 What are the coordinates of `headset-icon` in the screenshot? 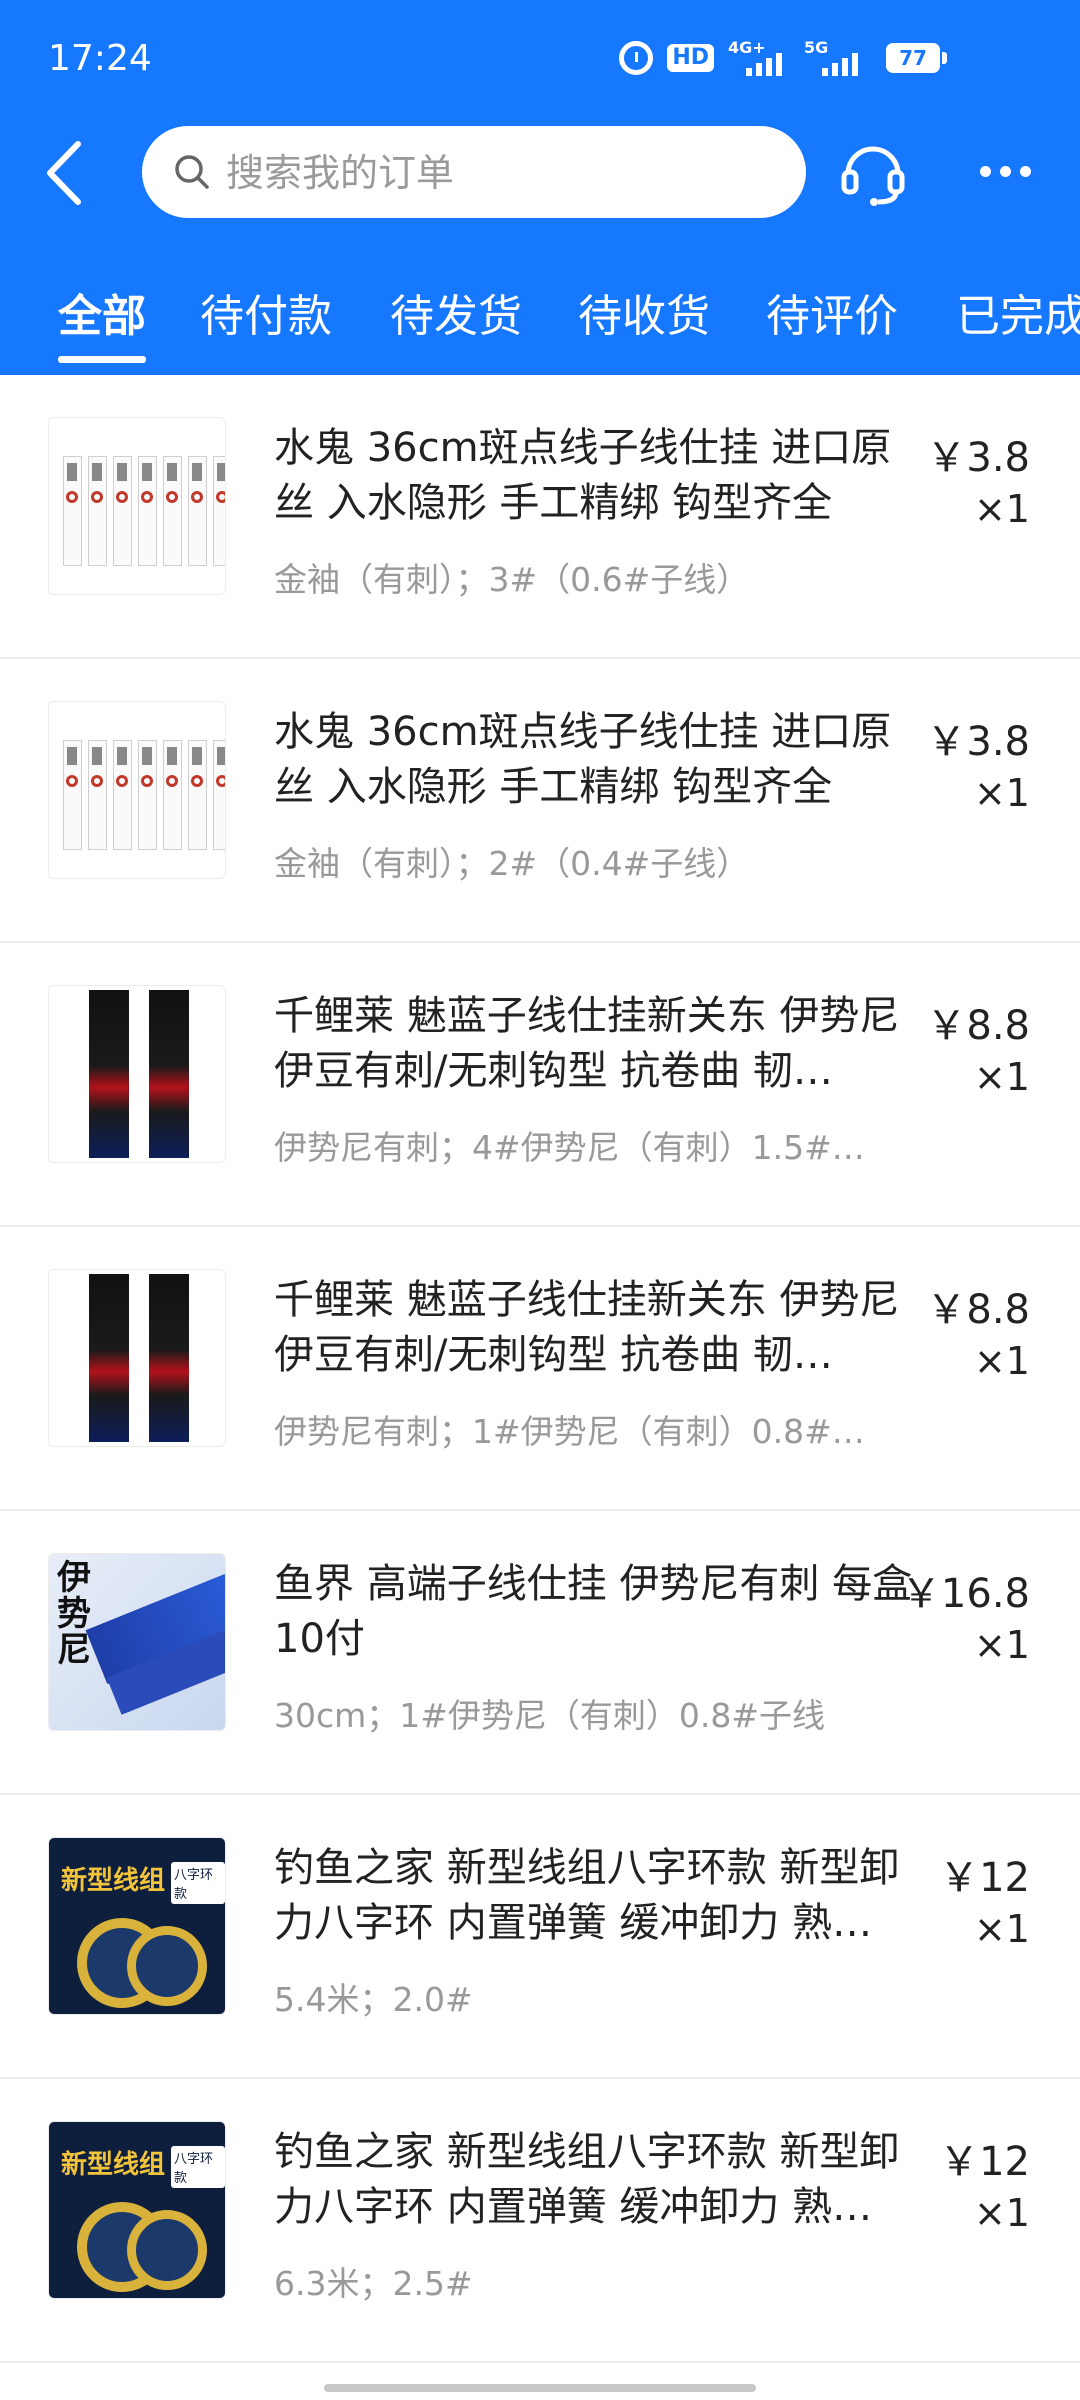 It's located at (873, 176).